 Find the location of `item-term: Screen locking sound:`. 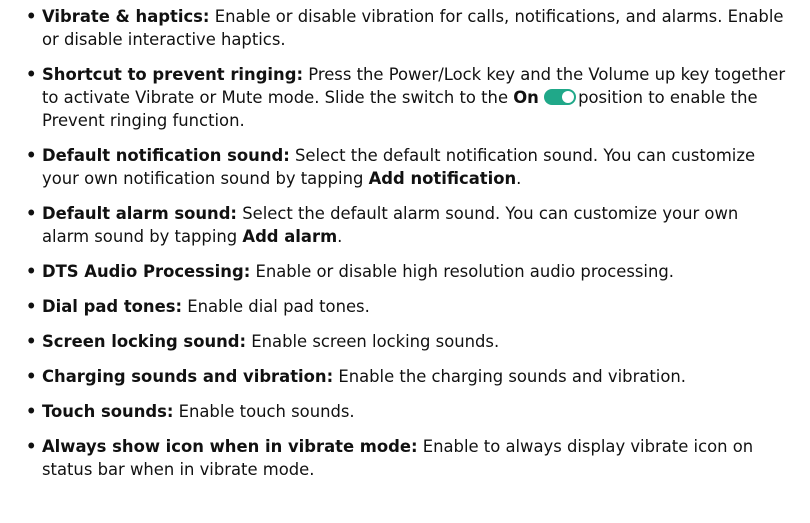

item-term: Screen locking sound: is located at coordinates (144, 341).